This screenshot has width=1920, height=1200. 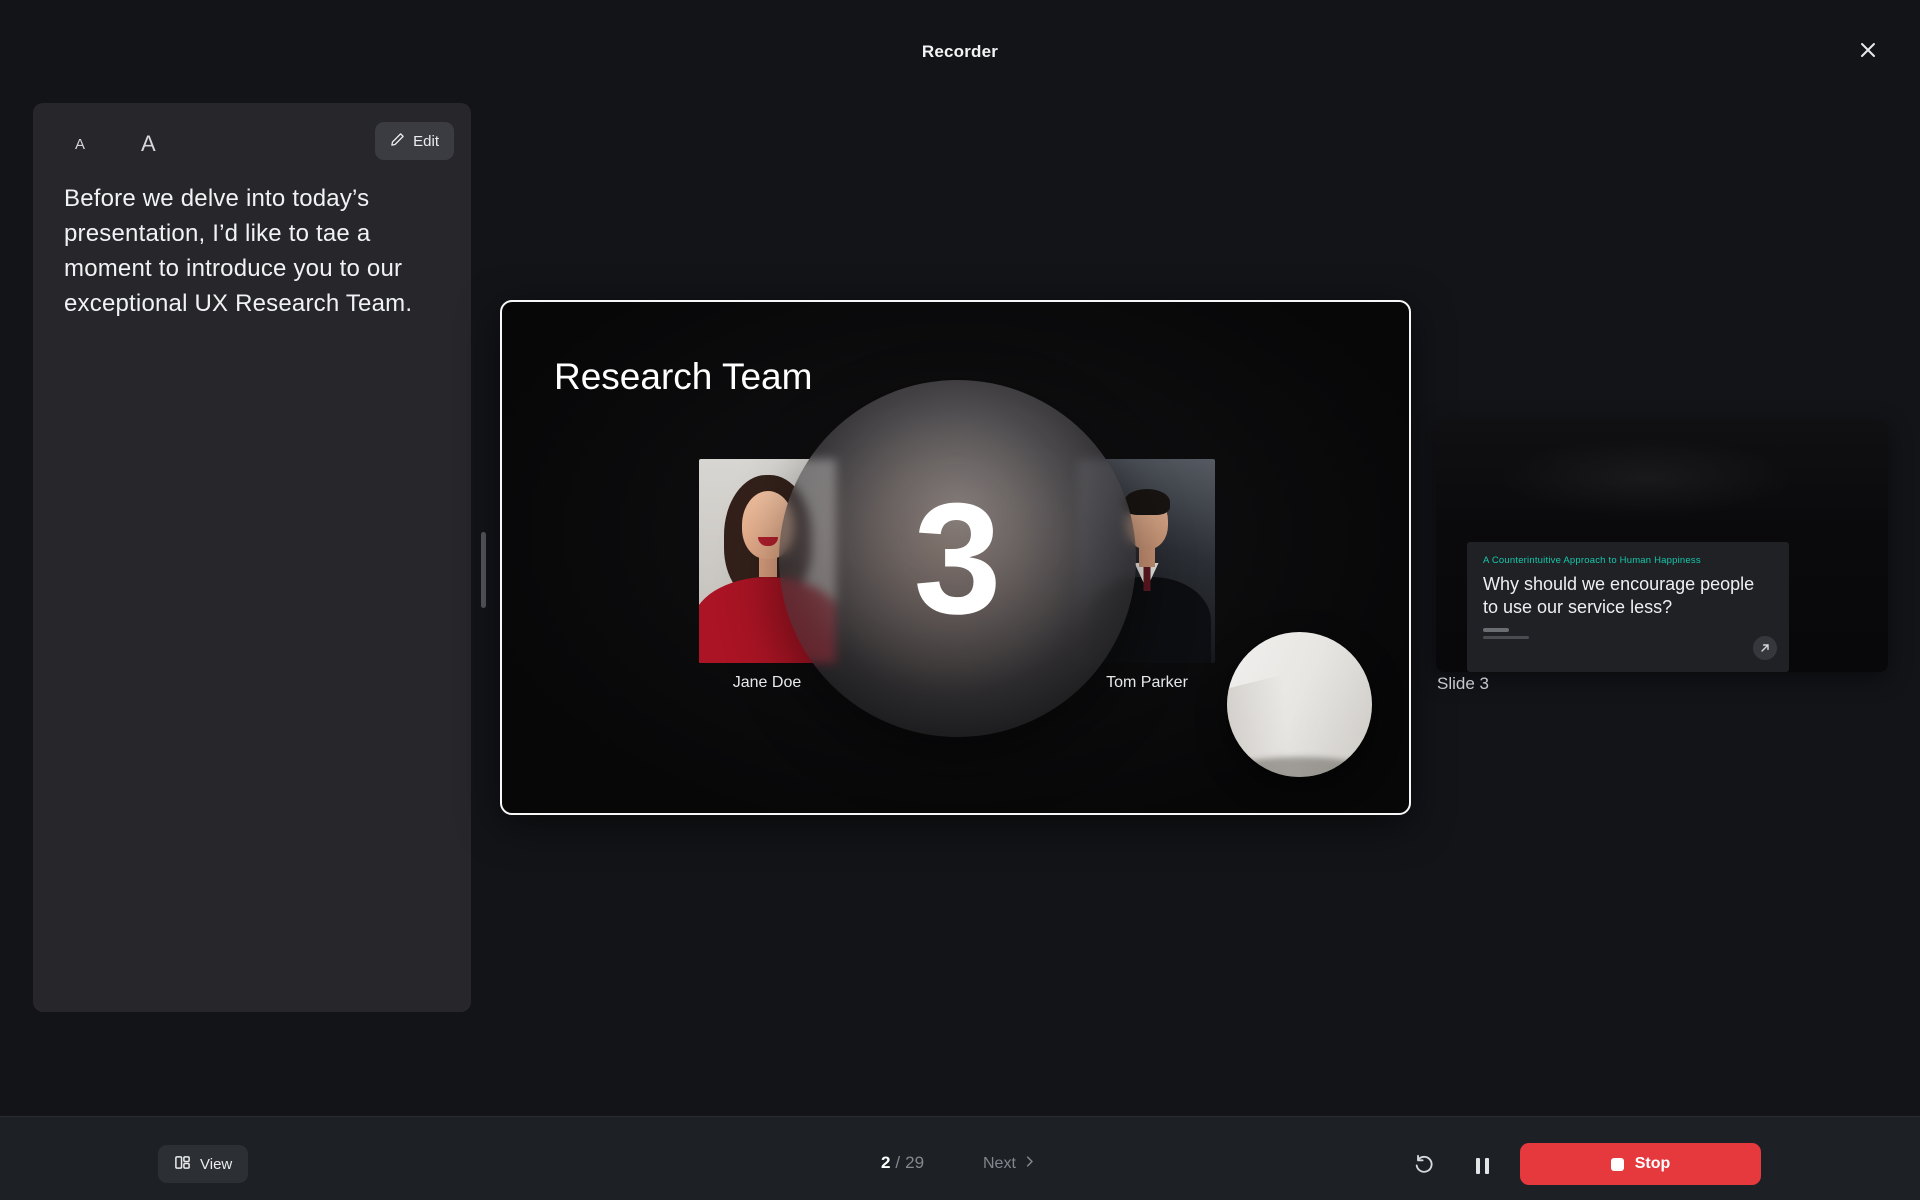 I want to click on stop-recording-button: Stop, so click(x=1640, y=1164).